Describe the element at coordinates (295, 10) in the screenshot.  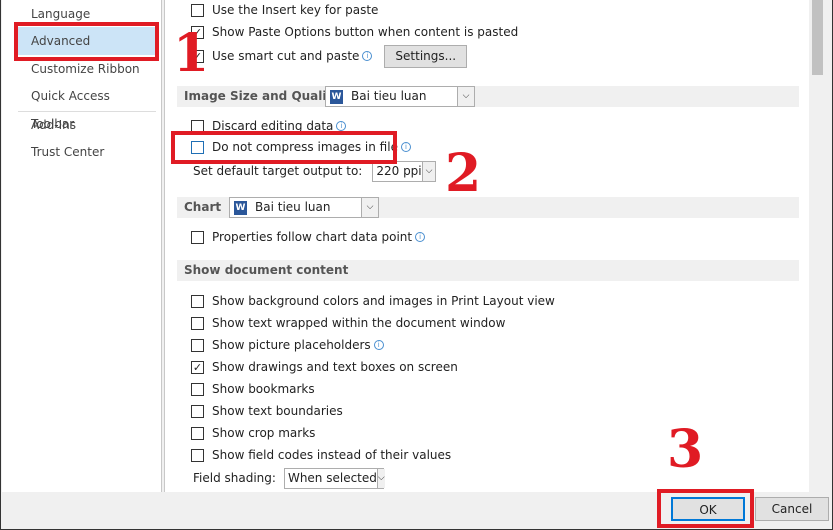
I see `label: Use the Insert key for paste` at that location.